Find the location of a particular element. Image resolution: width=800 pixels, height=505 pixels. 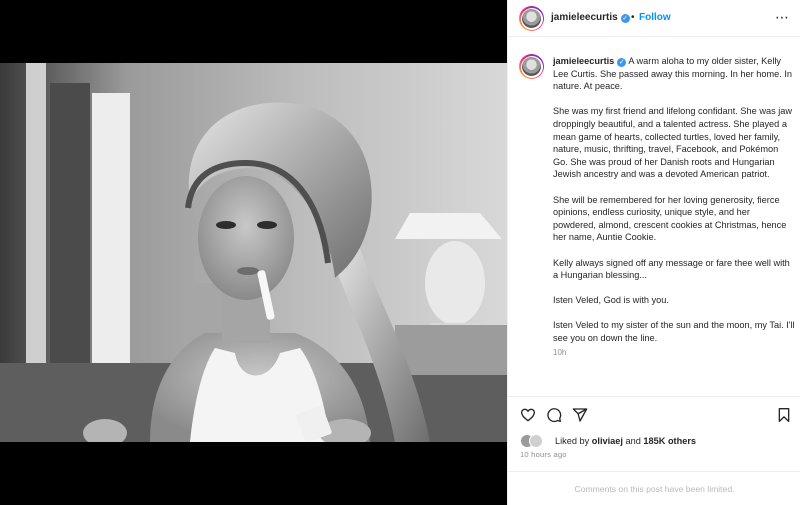

follow-button: Follow is located at coordinates (655, 17).